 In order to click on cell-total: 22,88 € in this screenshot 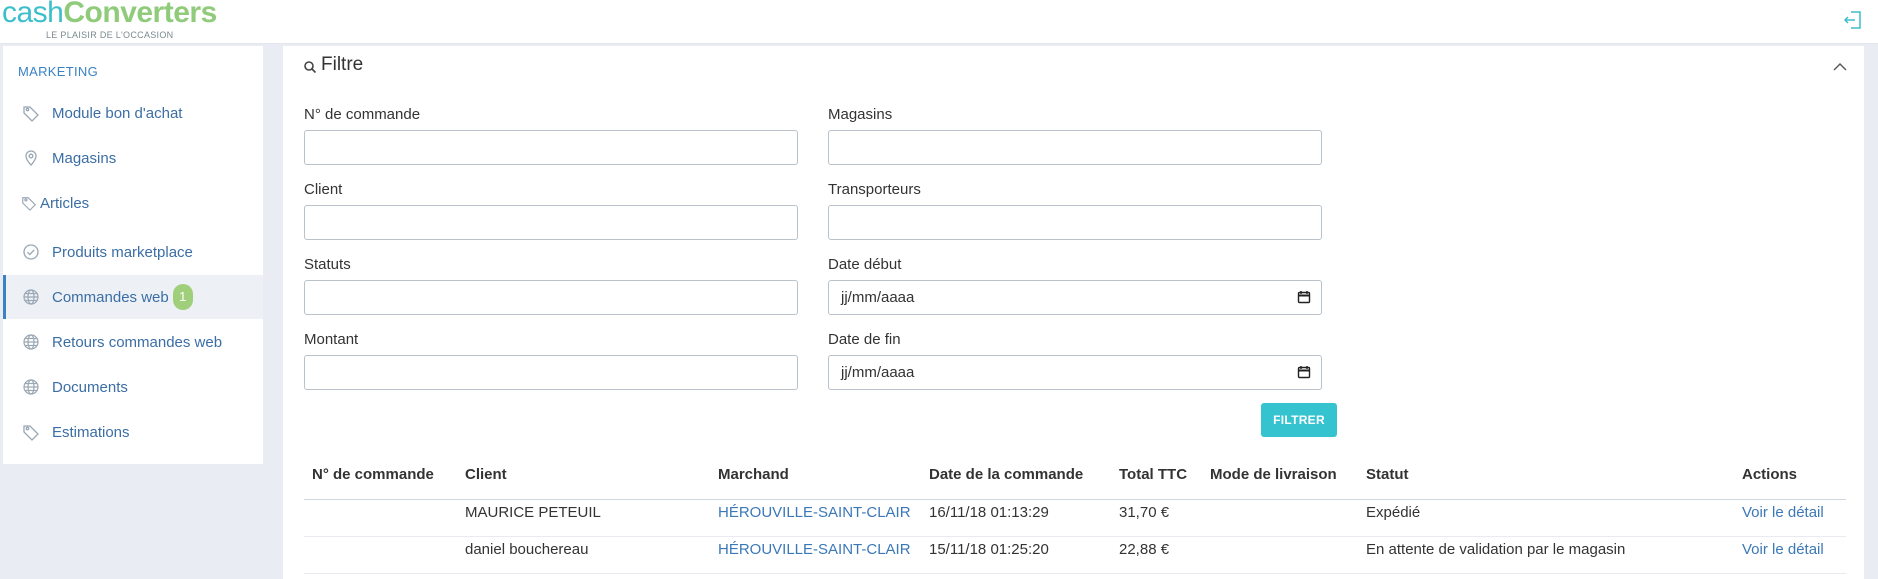, I will do `click(1144, 549)`.